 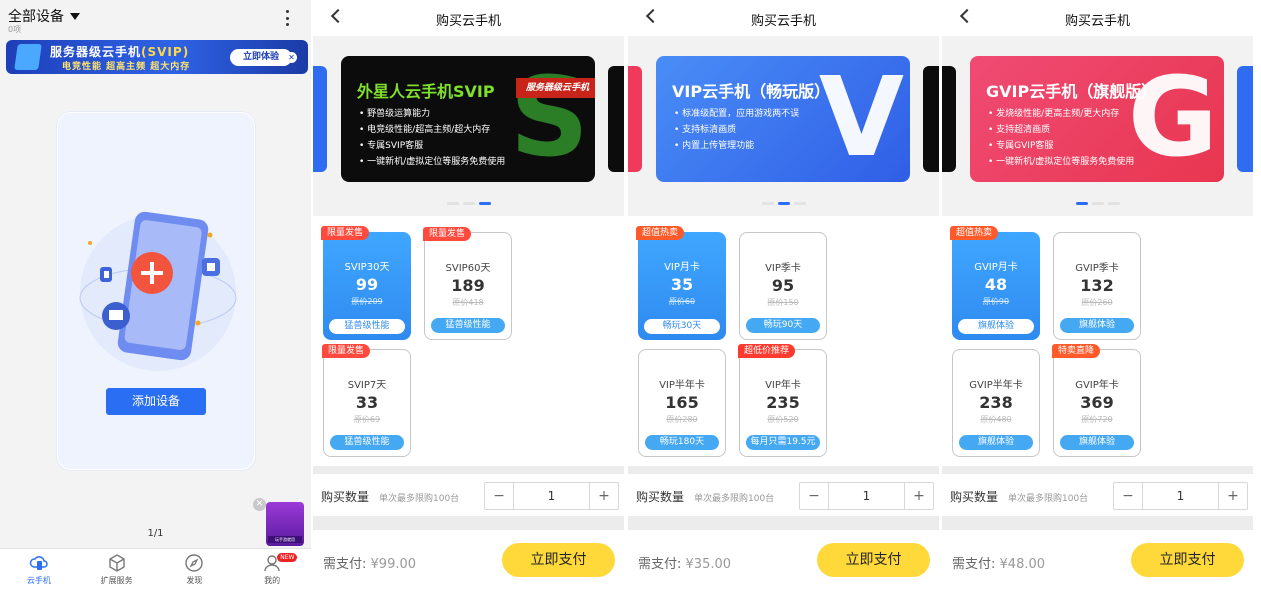 I want to click on plan-price: 369, so click(x=1097, y=402).